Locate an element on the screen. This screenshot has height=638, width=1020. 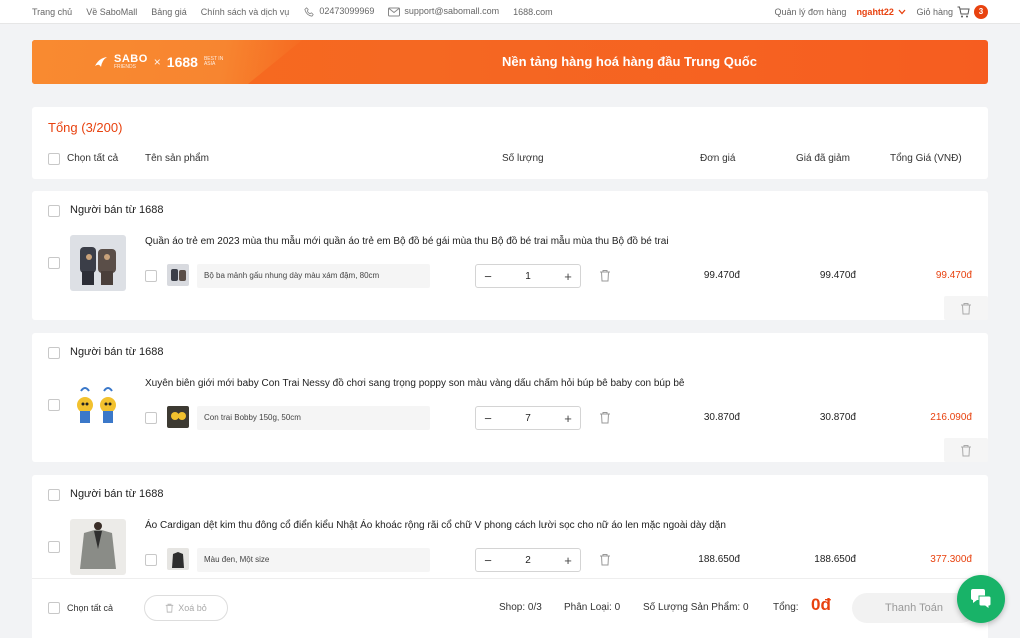
banner-slogan: Nền tảng hàng hoá hàng đầu Trung Quốc is located at coordinates (629, 61).